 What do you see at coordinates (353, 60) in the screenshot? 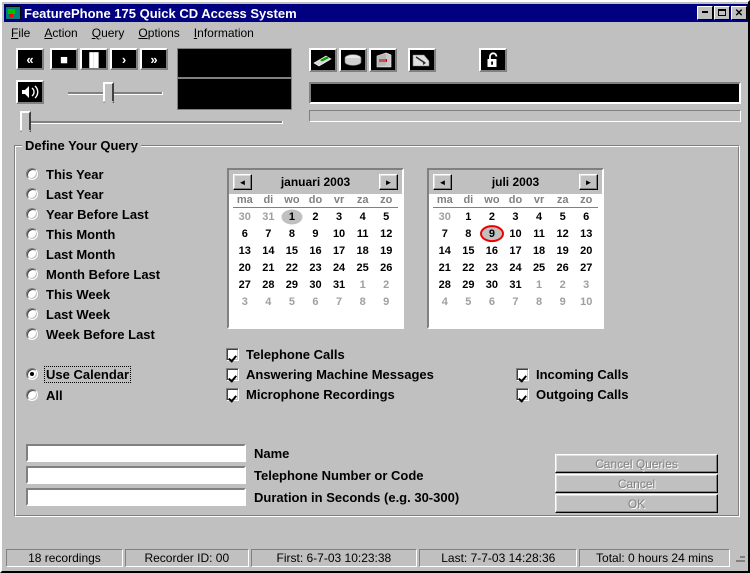
I see `disc-icon-button` at bounding box center [353, 60].